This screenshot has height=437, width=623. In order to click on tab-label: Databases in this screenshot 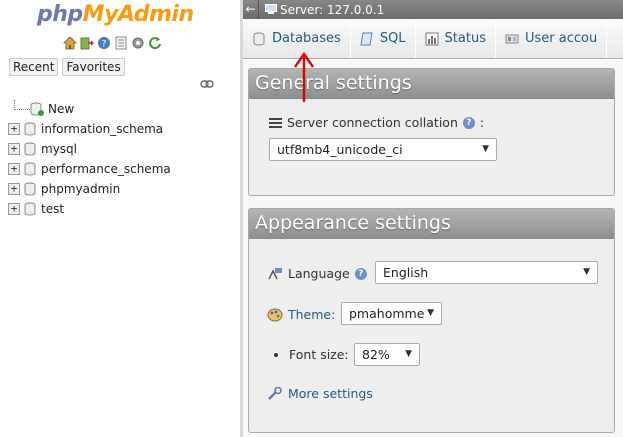, I will do `click(306, 38)`.